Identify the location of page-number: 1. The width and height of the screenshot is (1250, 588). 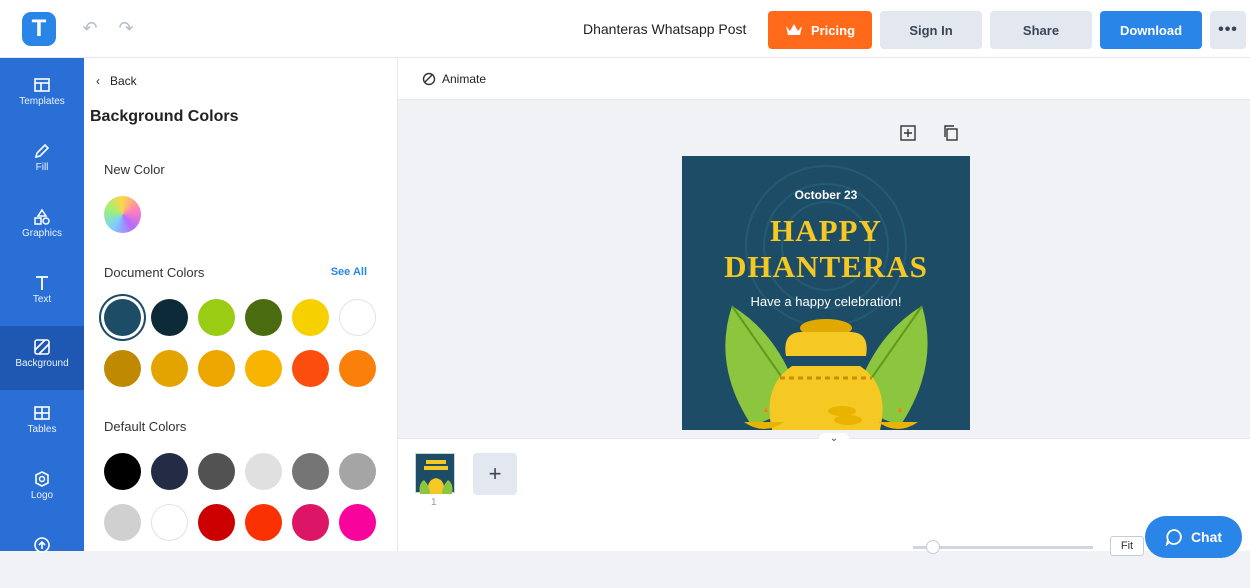
(434, 502).